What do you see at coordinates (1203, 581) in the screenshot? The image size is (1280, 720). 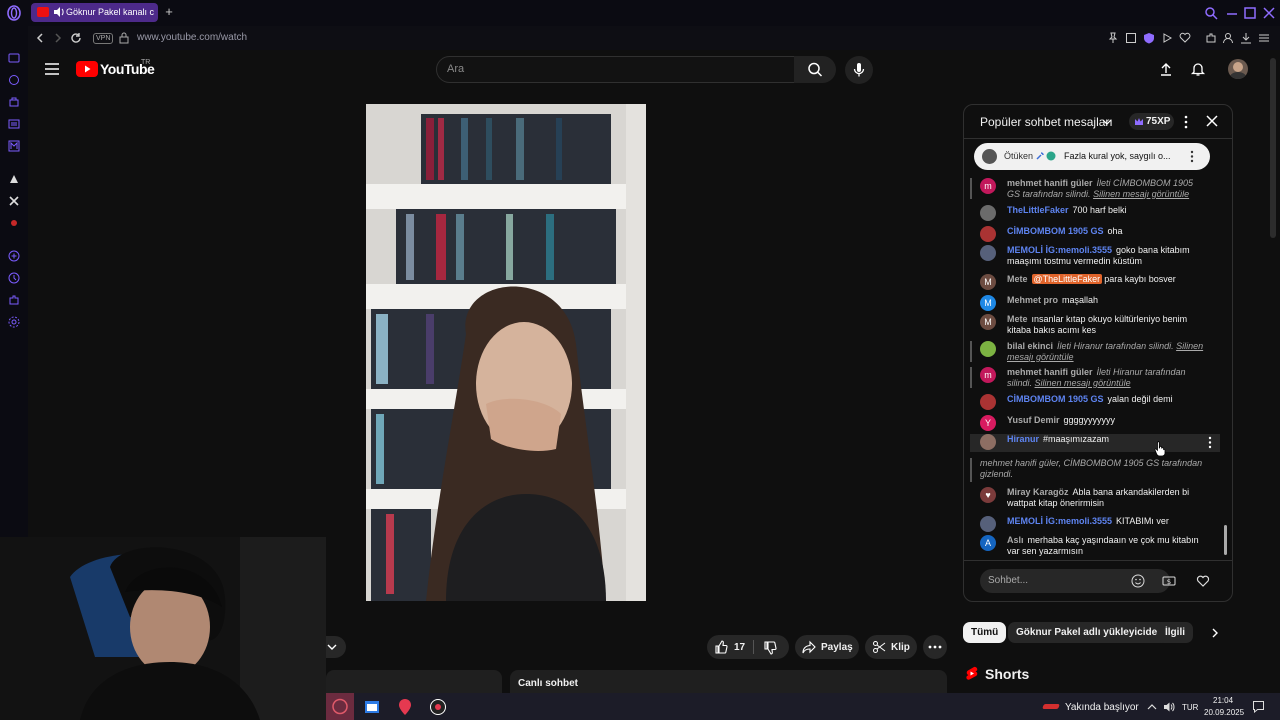 I see `heart-reaction-icon` at bounding box center [1203, 581].